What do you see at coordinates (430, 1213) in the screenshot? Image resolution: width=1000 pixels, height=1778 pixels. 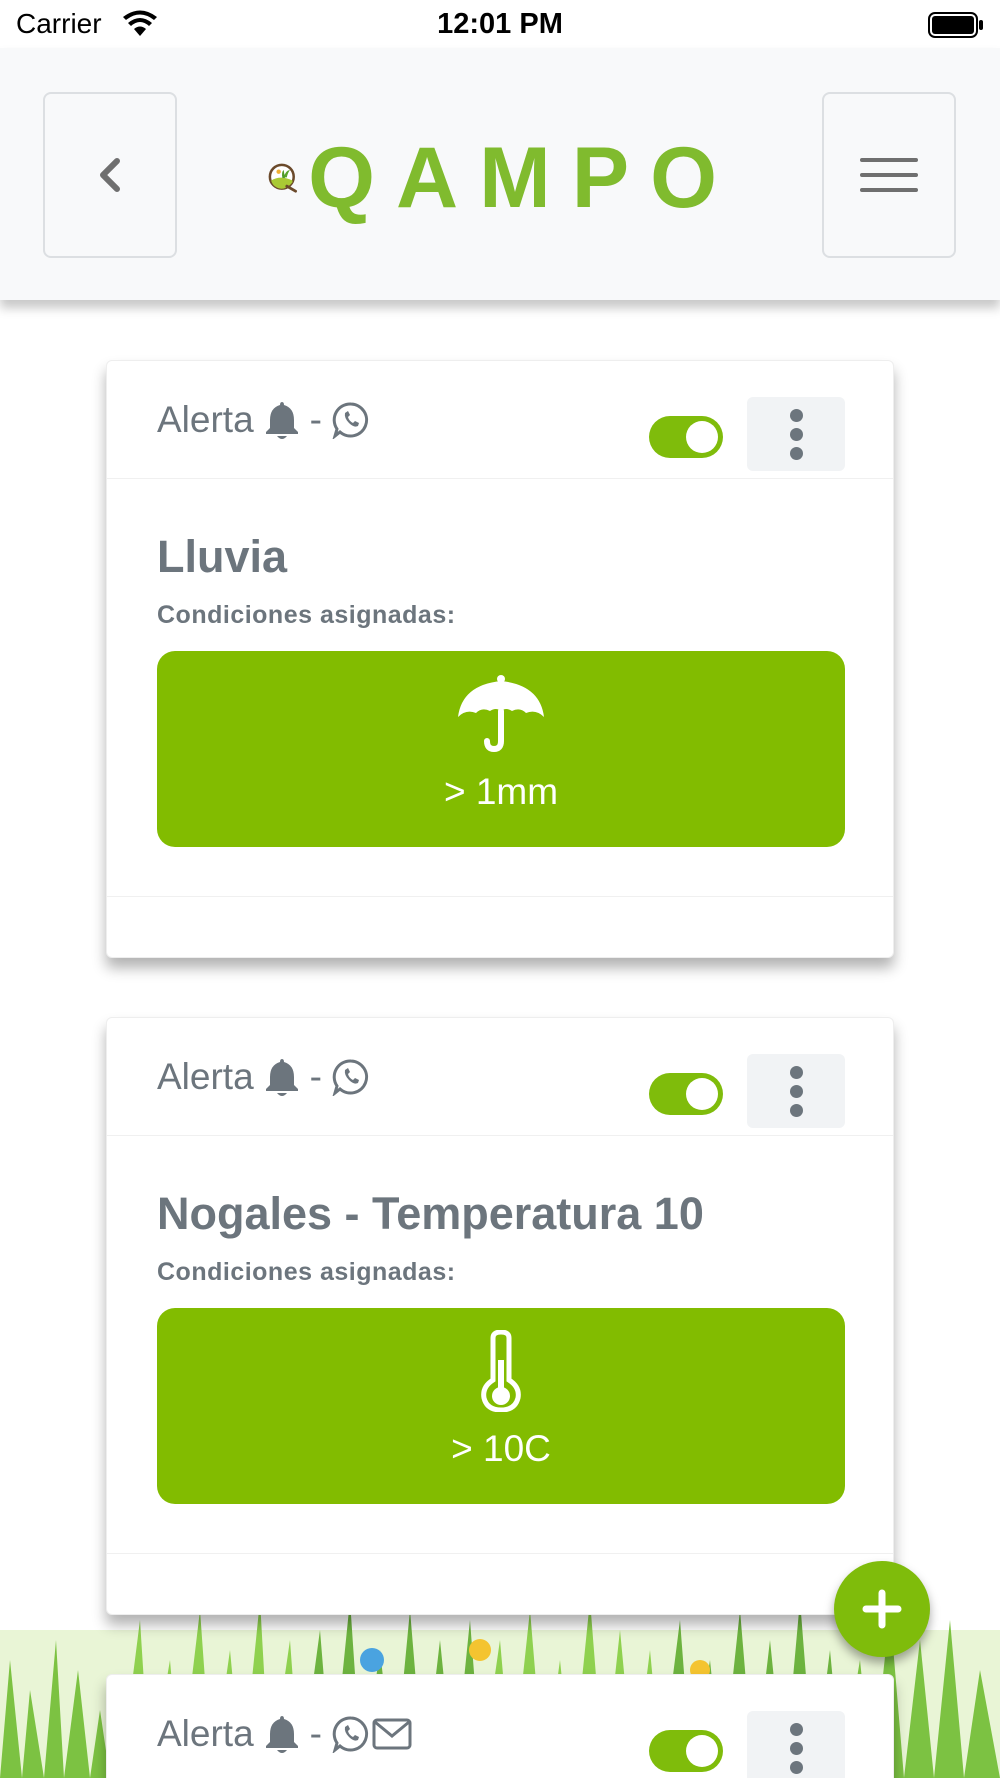 I see `alert-title: Nogales - Temperatura 10` at bounding box center [430, 1213].